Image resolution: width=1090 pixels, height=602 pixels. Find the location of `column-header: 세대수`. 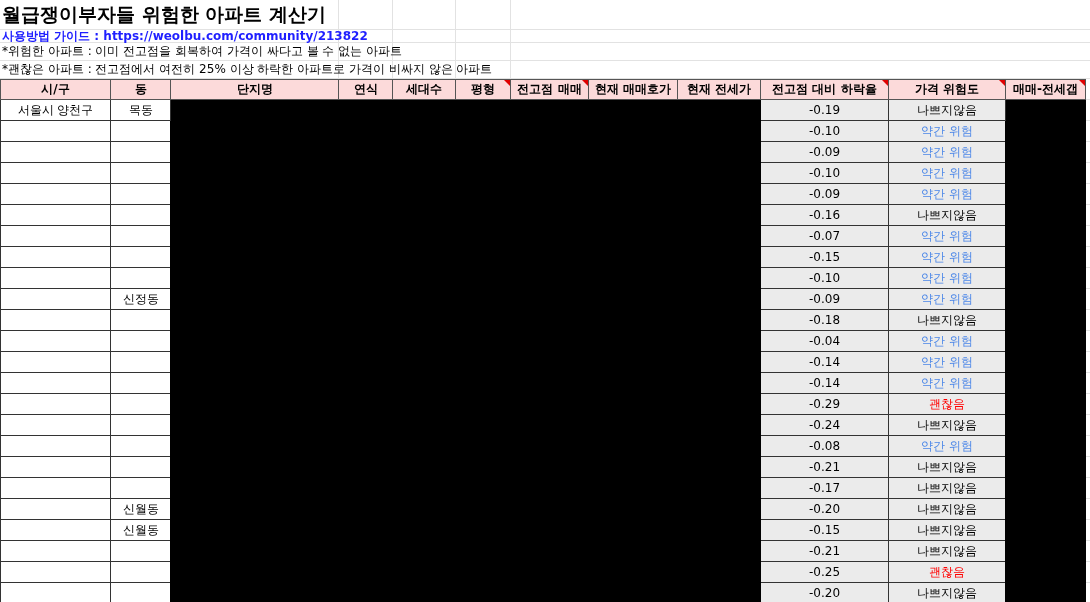

column-header: 세대수 is located at coordinates (424, 89).